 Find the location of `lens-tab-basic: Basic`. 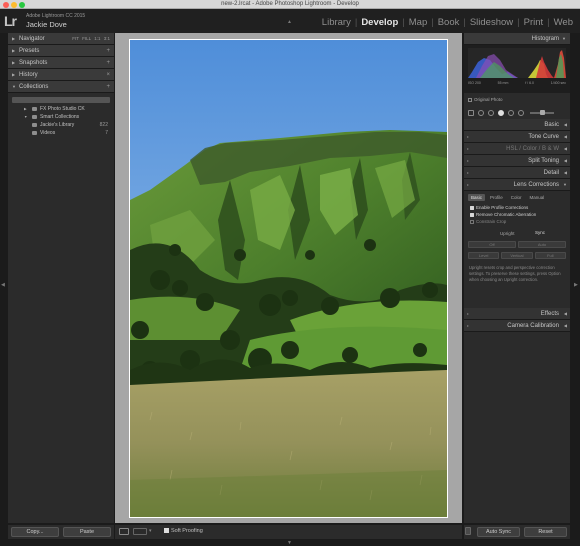

lens-tab-basic: Basic is located at coordinates (477, 197).